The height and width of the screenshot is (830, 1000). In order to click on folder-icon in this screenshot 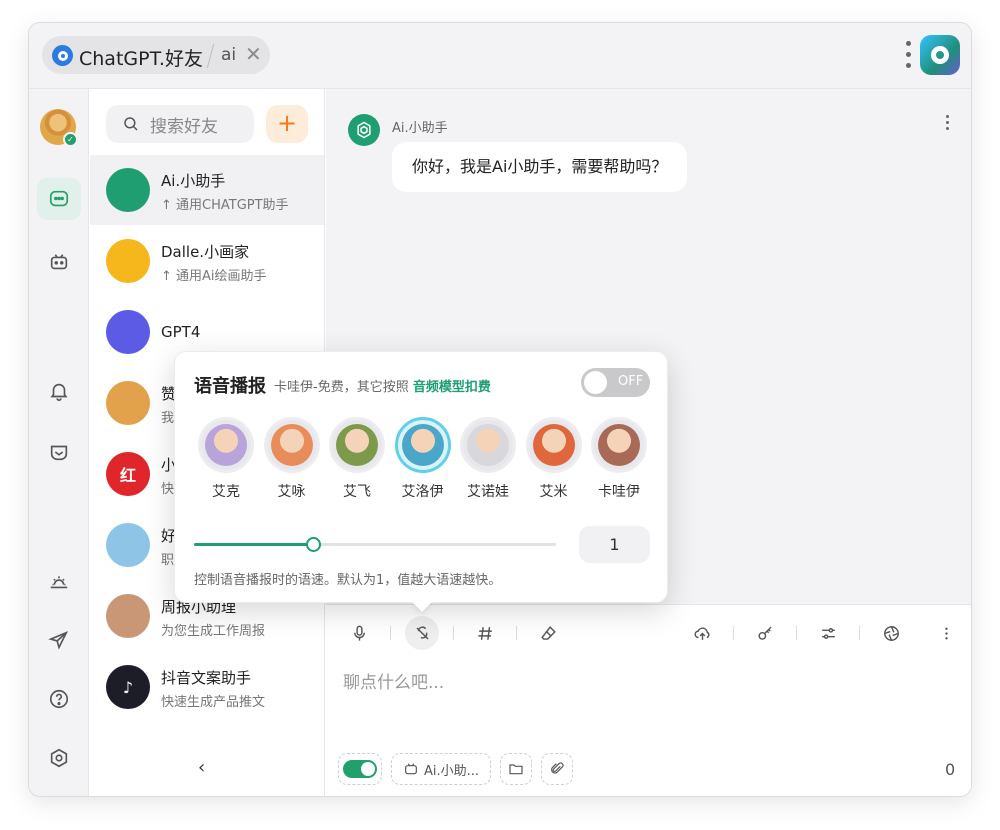, I will do `click(516, 769)`.